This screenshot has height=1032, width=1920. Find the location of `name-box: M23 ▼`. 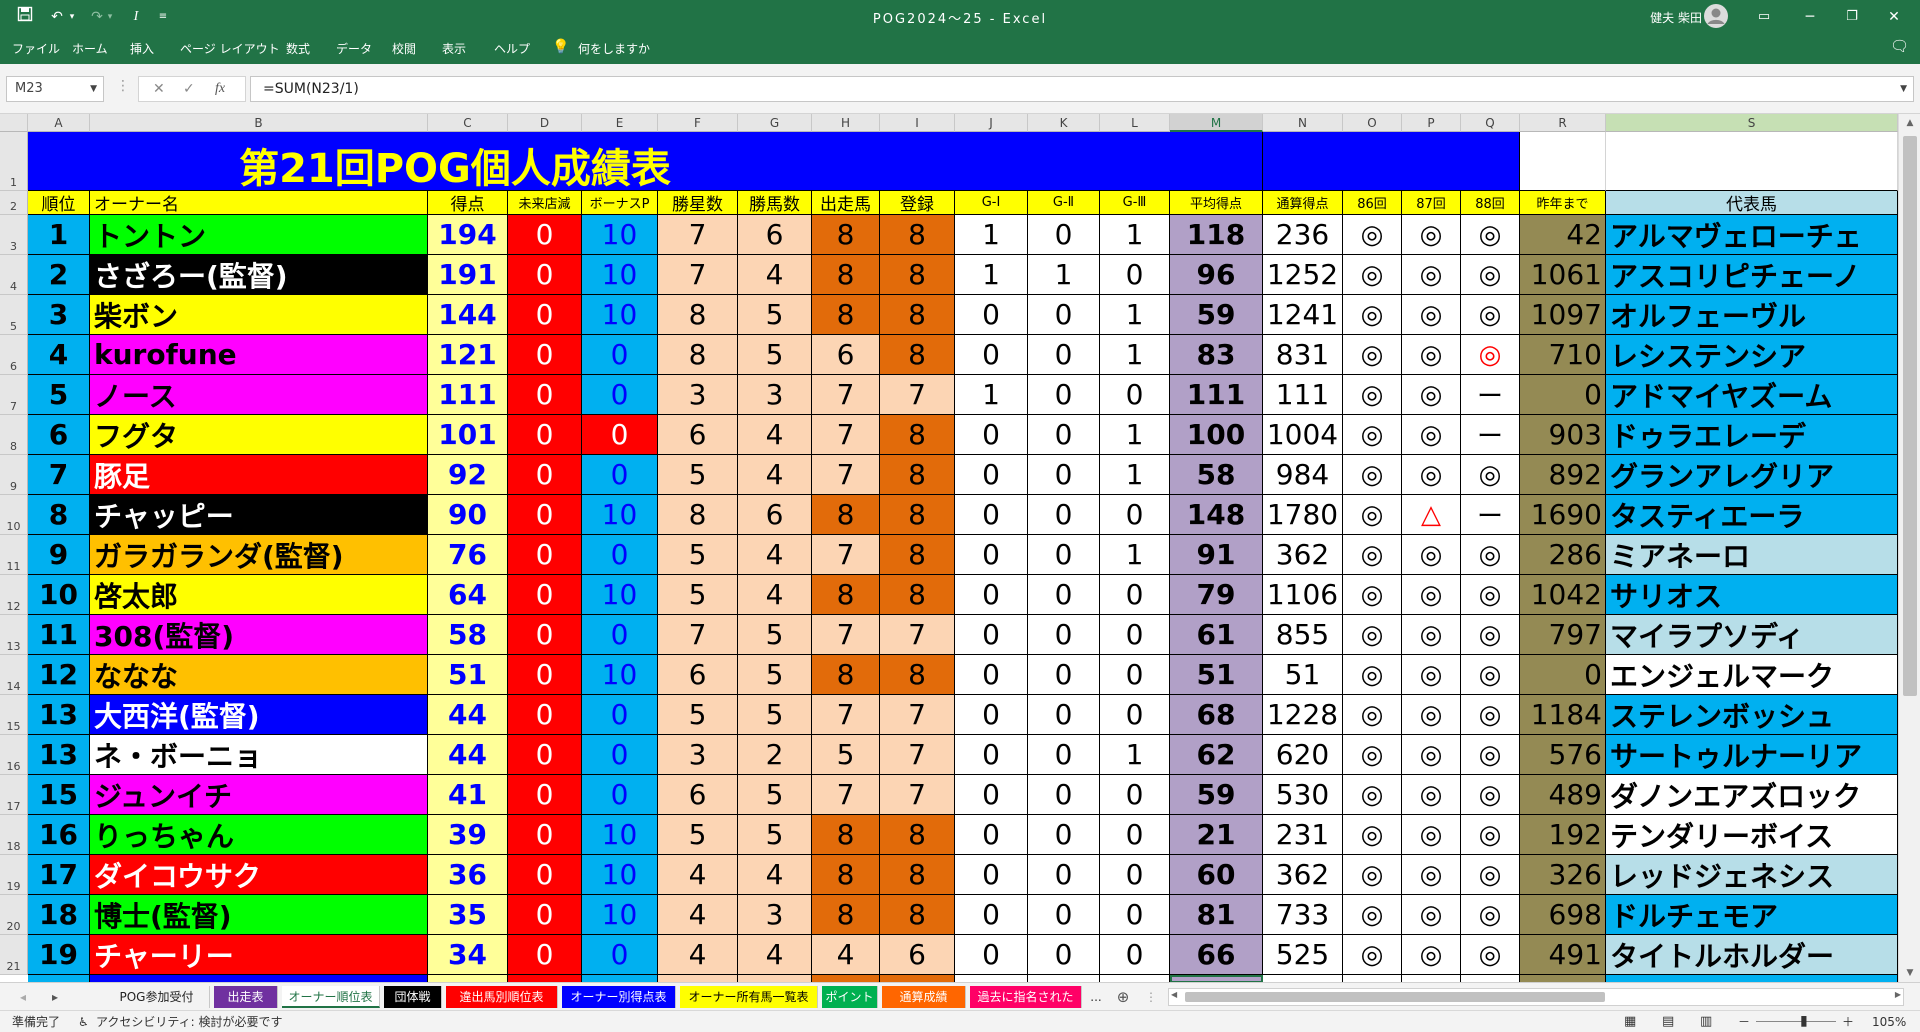

name-box: M23 ▼ is located at coordinates (55, 89).